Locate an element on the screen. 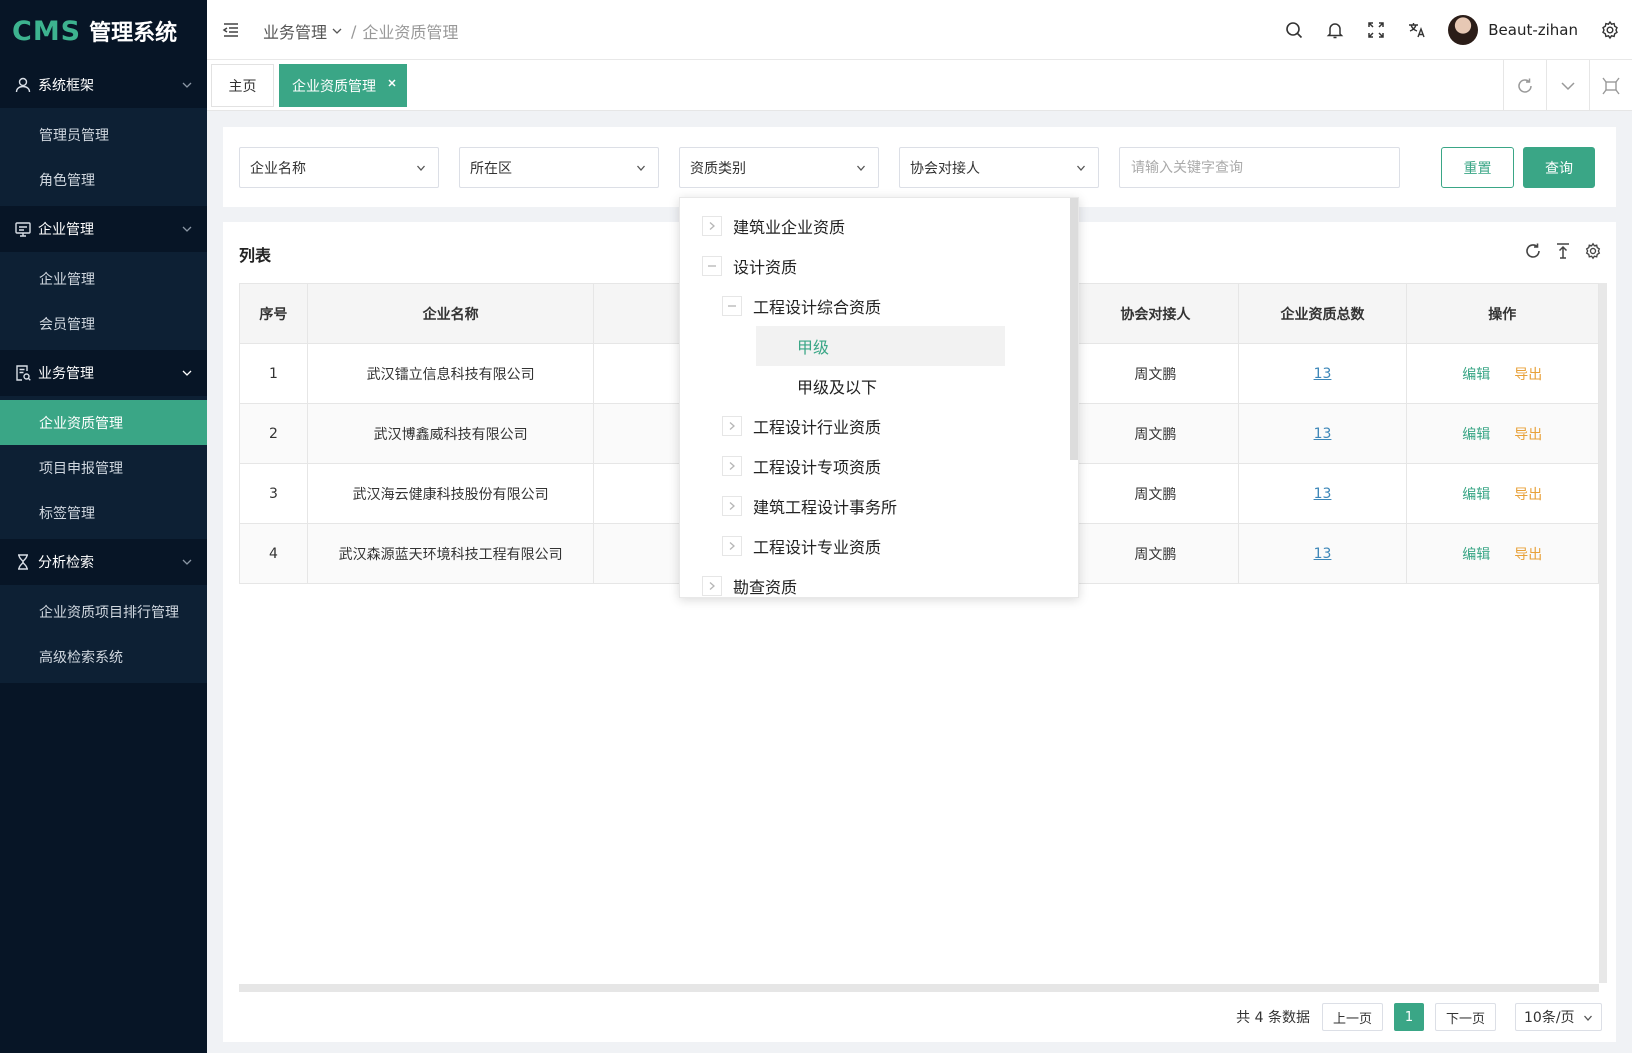 The width and height of the screenshot is (1632, 1053). keyword-input is located at coordinates (1259, 167).